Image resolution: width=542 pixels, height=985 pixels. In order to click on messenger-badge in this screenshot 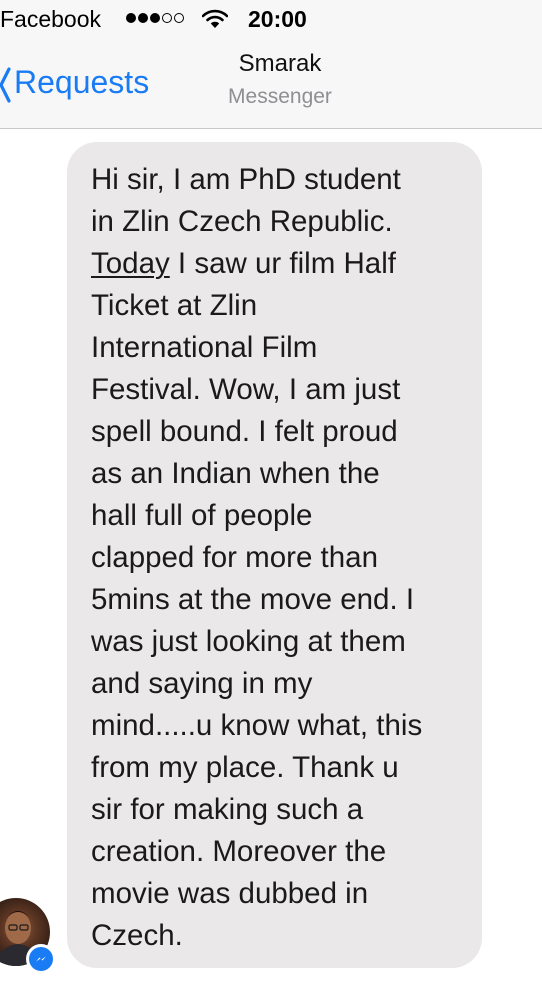, I will do `click(41, 959)`.